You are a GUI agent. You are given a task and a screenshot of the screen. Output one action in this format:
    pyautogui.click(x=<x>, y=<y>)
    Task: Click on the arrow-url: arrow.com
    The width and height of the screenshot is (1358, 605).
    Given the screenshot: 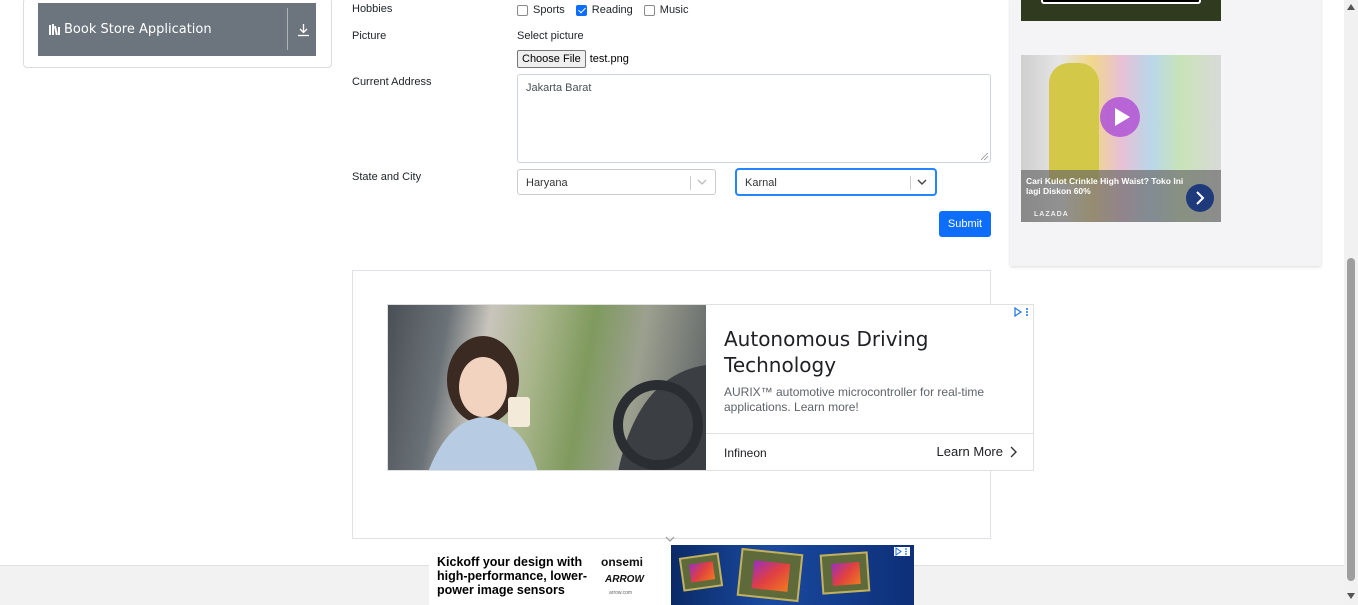 What is the action you would take?
    pyautogui.click(x=621, y=593)
    